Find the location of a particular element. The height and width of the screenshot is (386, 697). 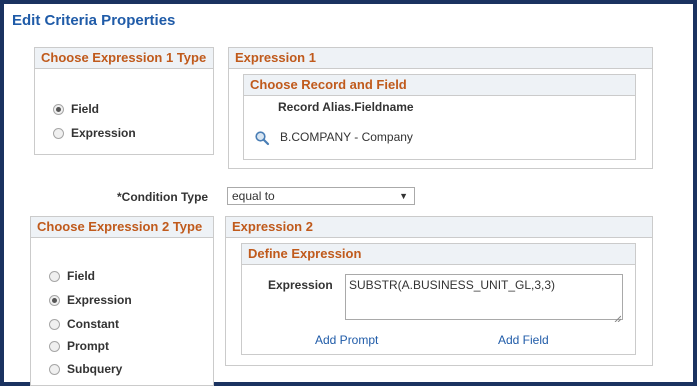

expr2-option-expression: Expression is located at coordinates (90, 300).